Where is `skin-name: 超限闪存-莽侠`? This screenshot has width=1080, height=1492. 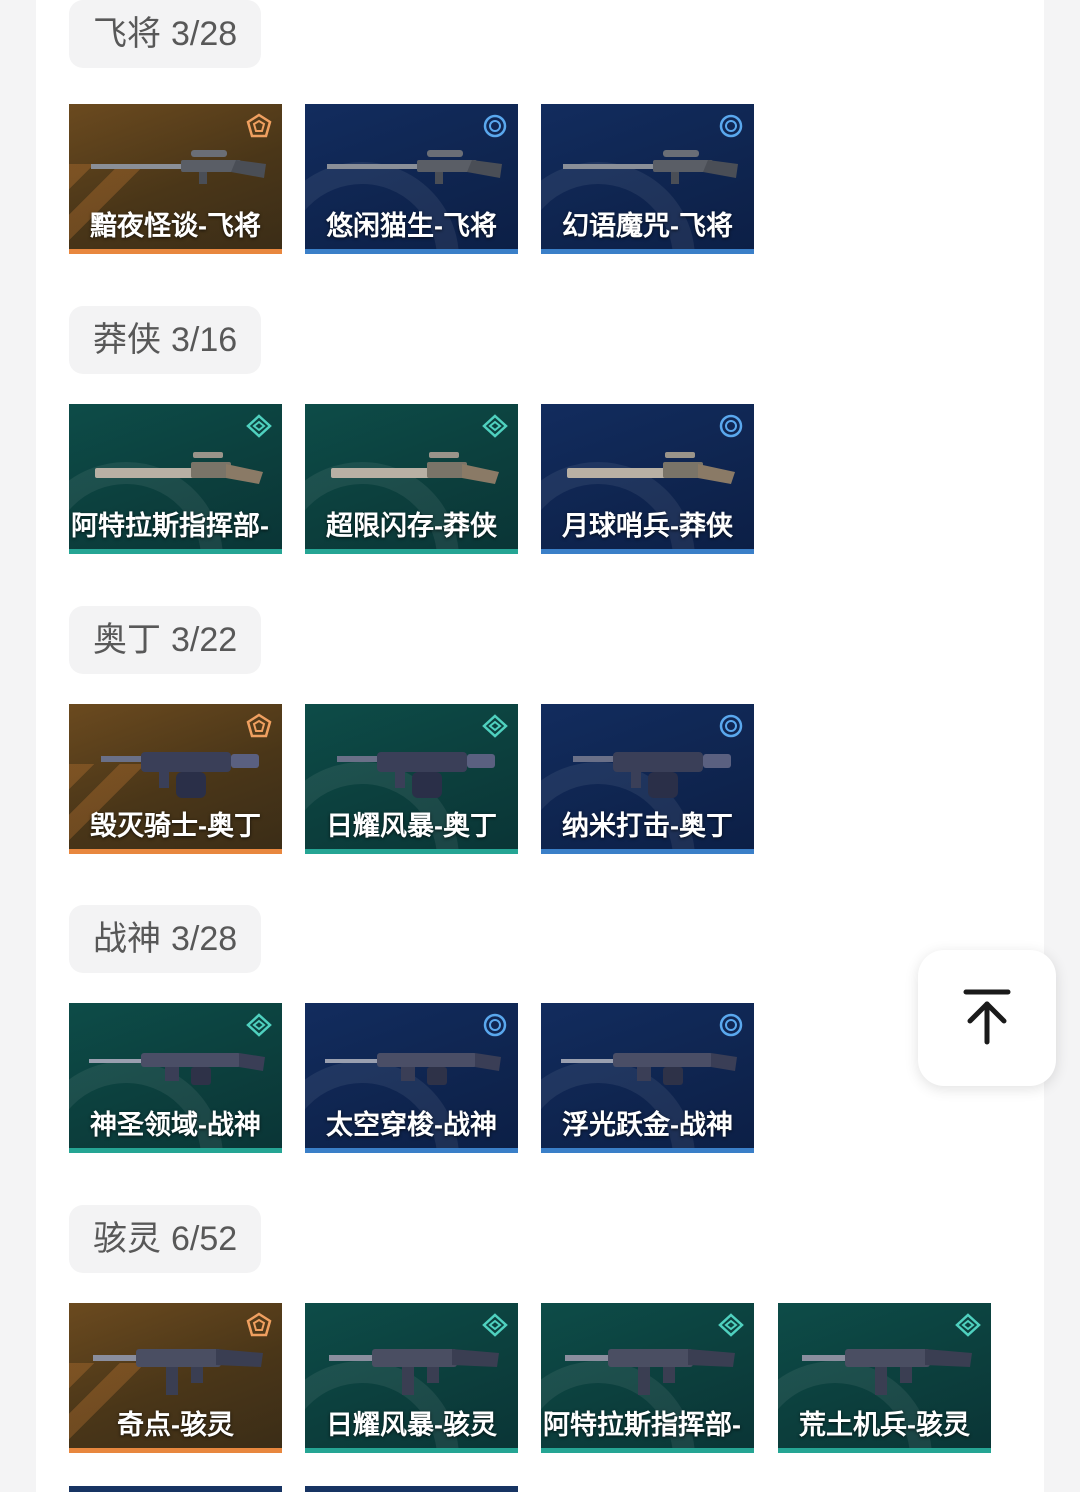 skin-name: 超限闪存-莽侠 is located at coordinates (411, 526).